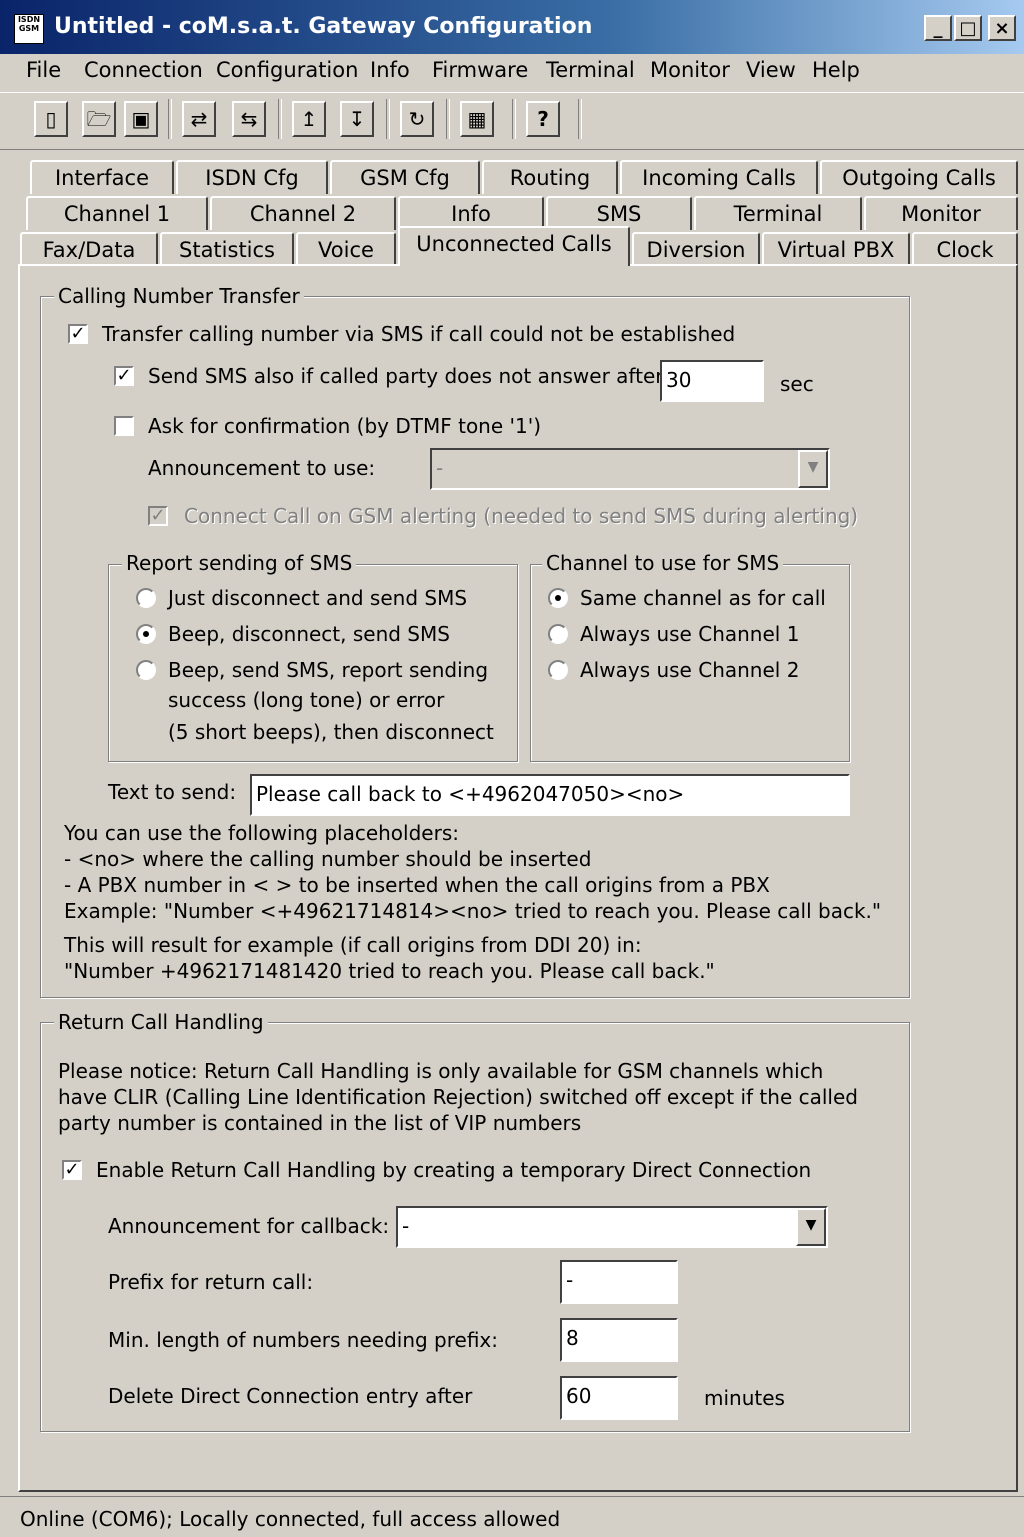 The width and height of the screenshot is (1024, 1537). I want to click on open-folder-icon: 🗁, so click(99, 119).